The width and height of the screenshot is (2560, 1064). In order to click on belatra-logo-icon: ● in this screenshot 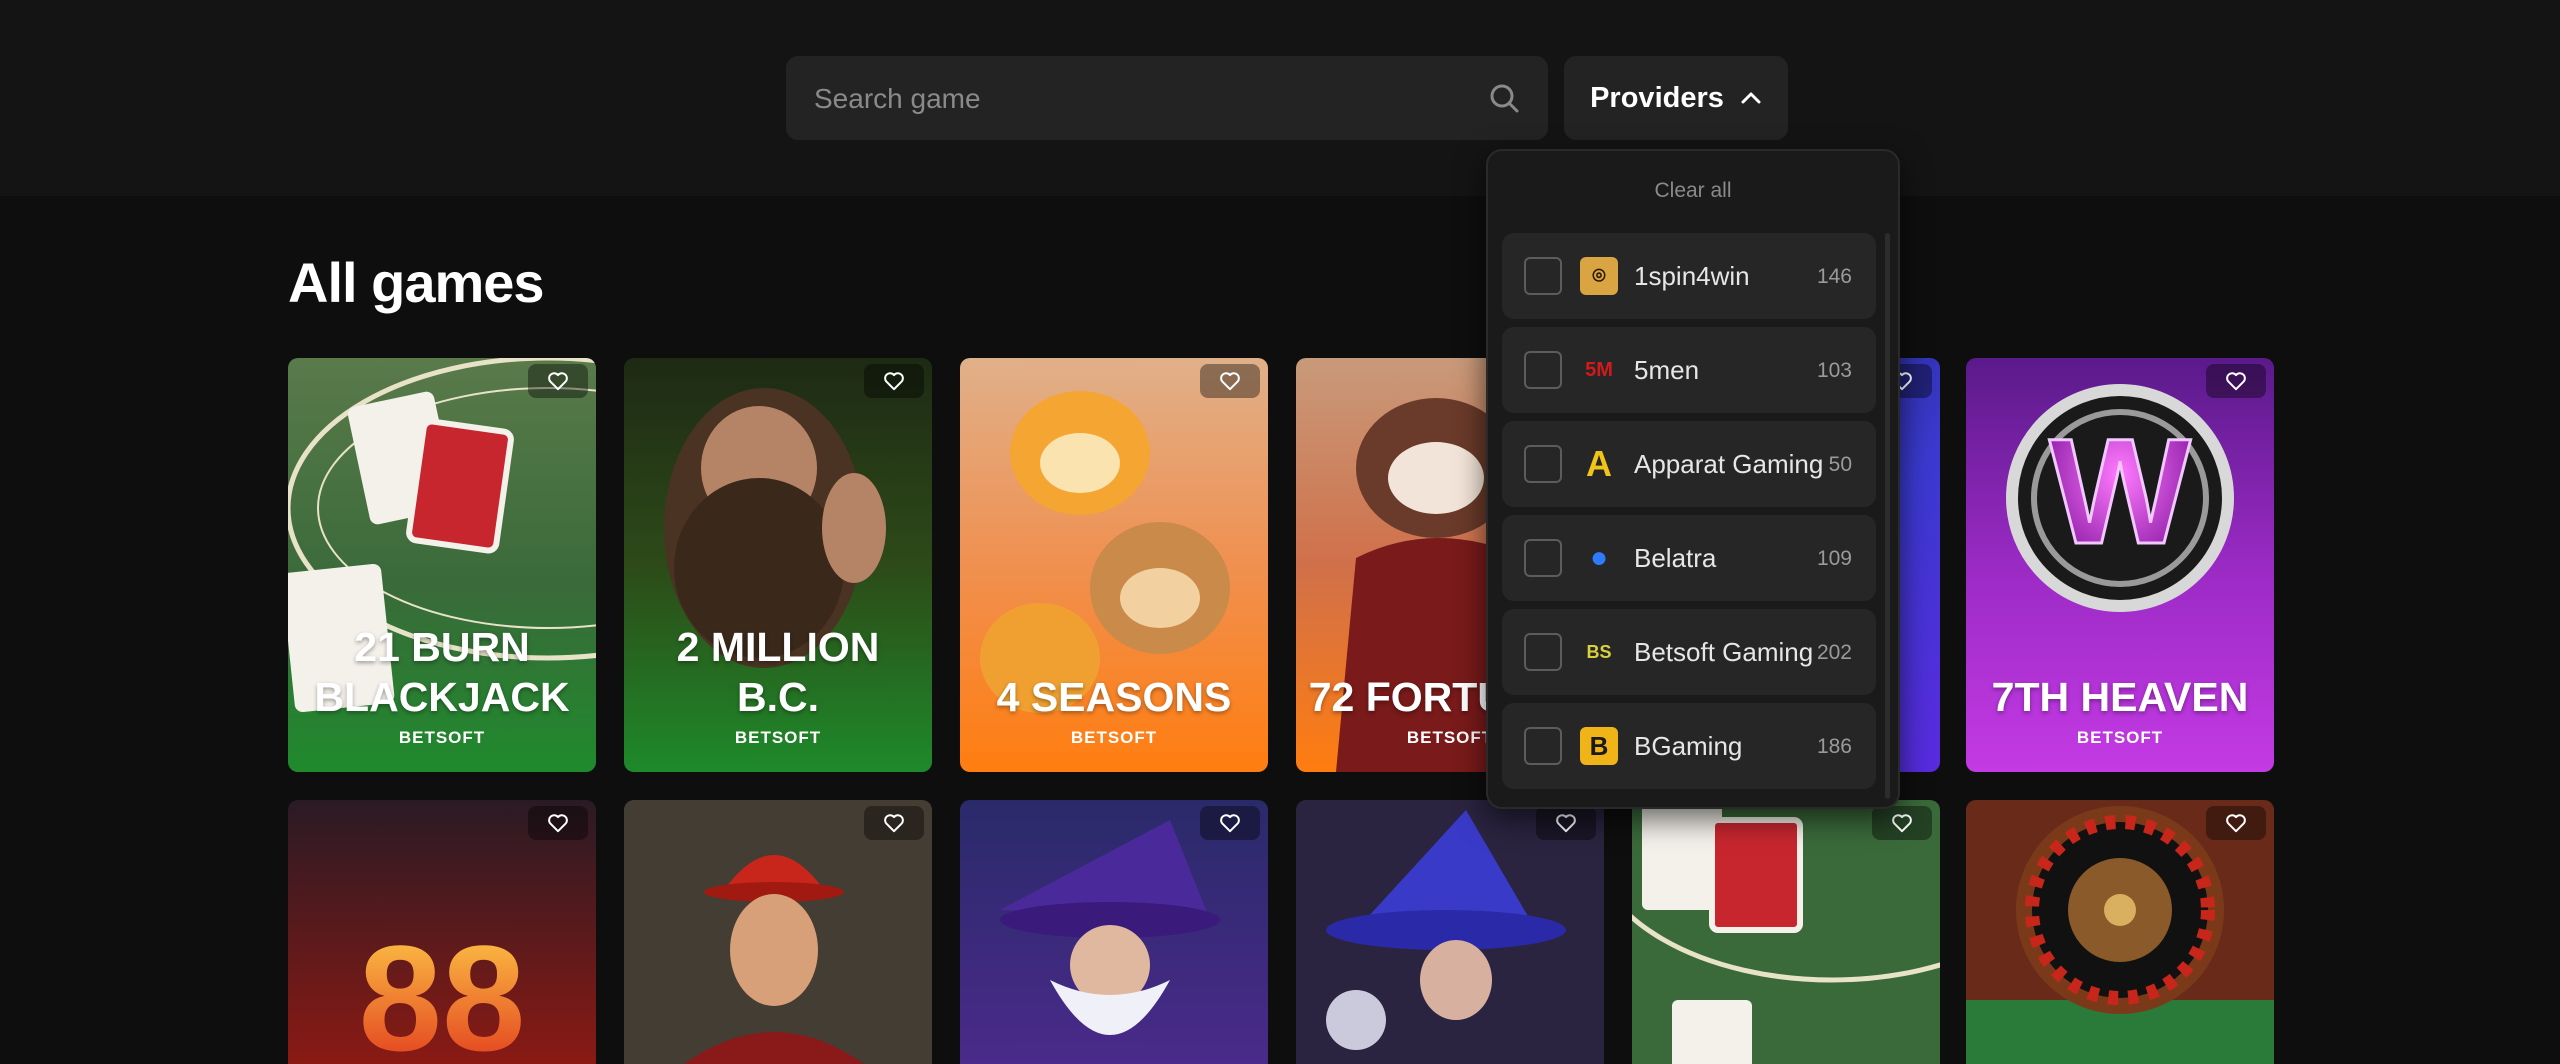, I will do `click(1599, 557)`.